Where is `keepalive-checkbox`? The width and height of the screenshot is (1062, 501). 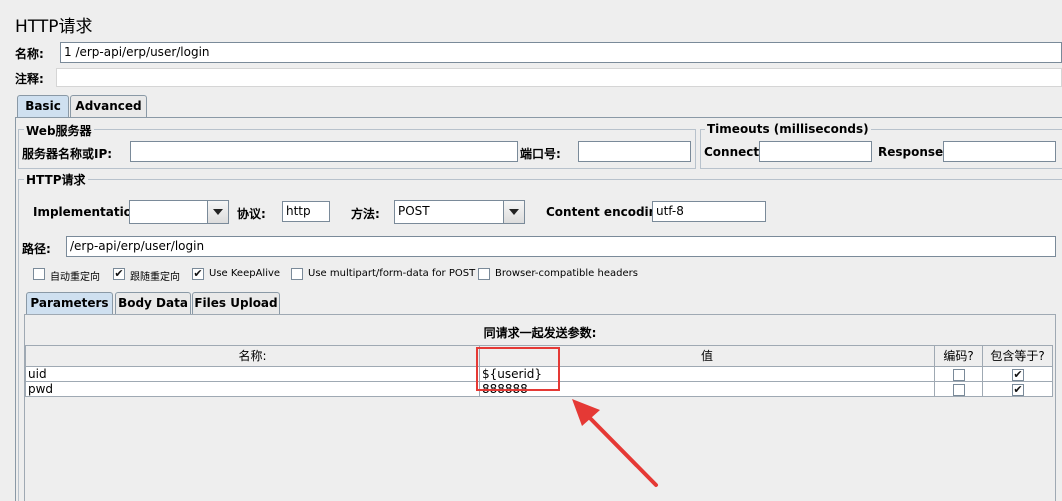
keepalive-checkbox is located at coordinates (198, 274).